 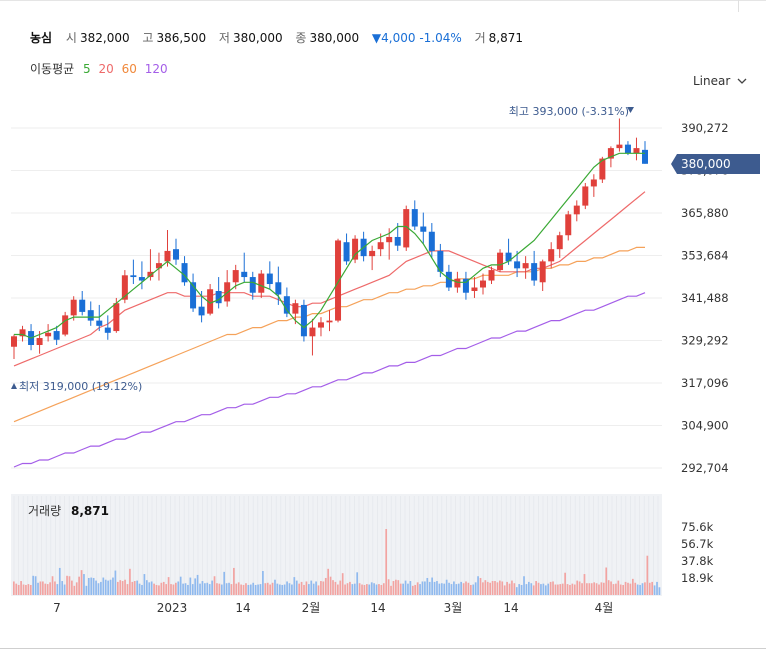 What do you see at coordinates (242, 608) in the screenshot?
I see `time-tick-label: 14` at bounding box center [242, 608].